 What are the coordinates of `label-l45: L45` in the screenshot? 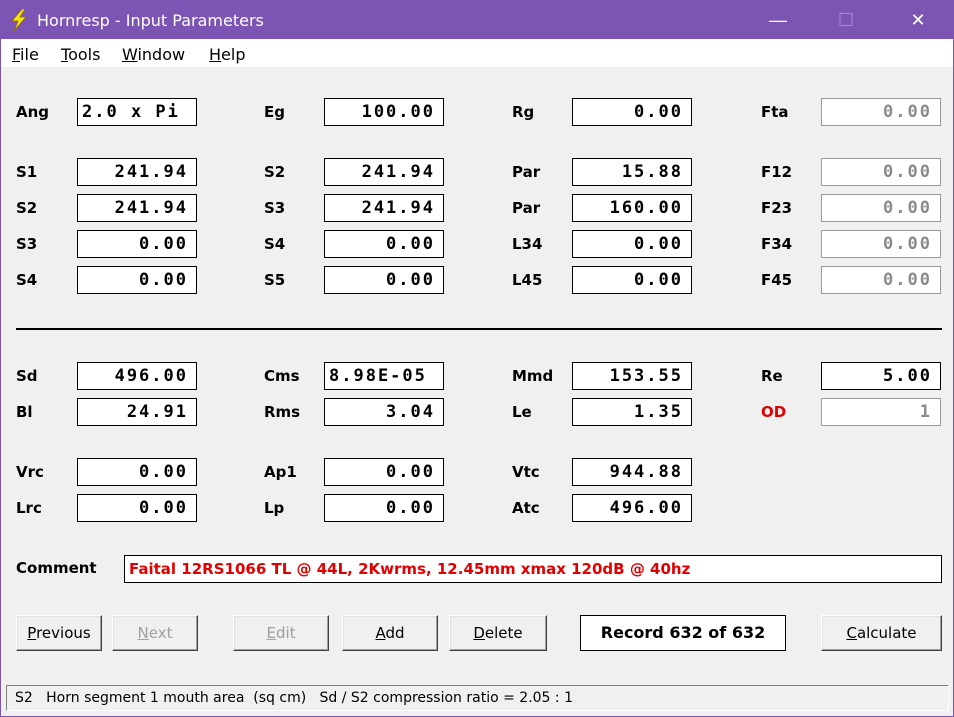 It's located at (527, 280).